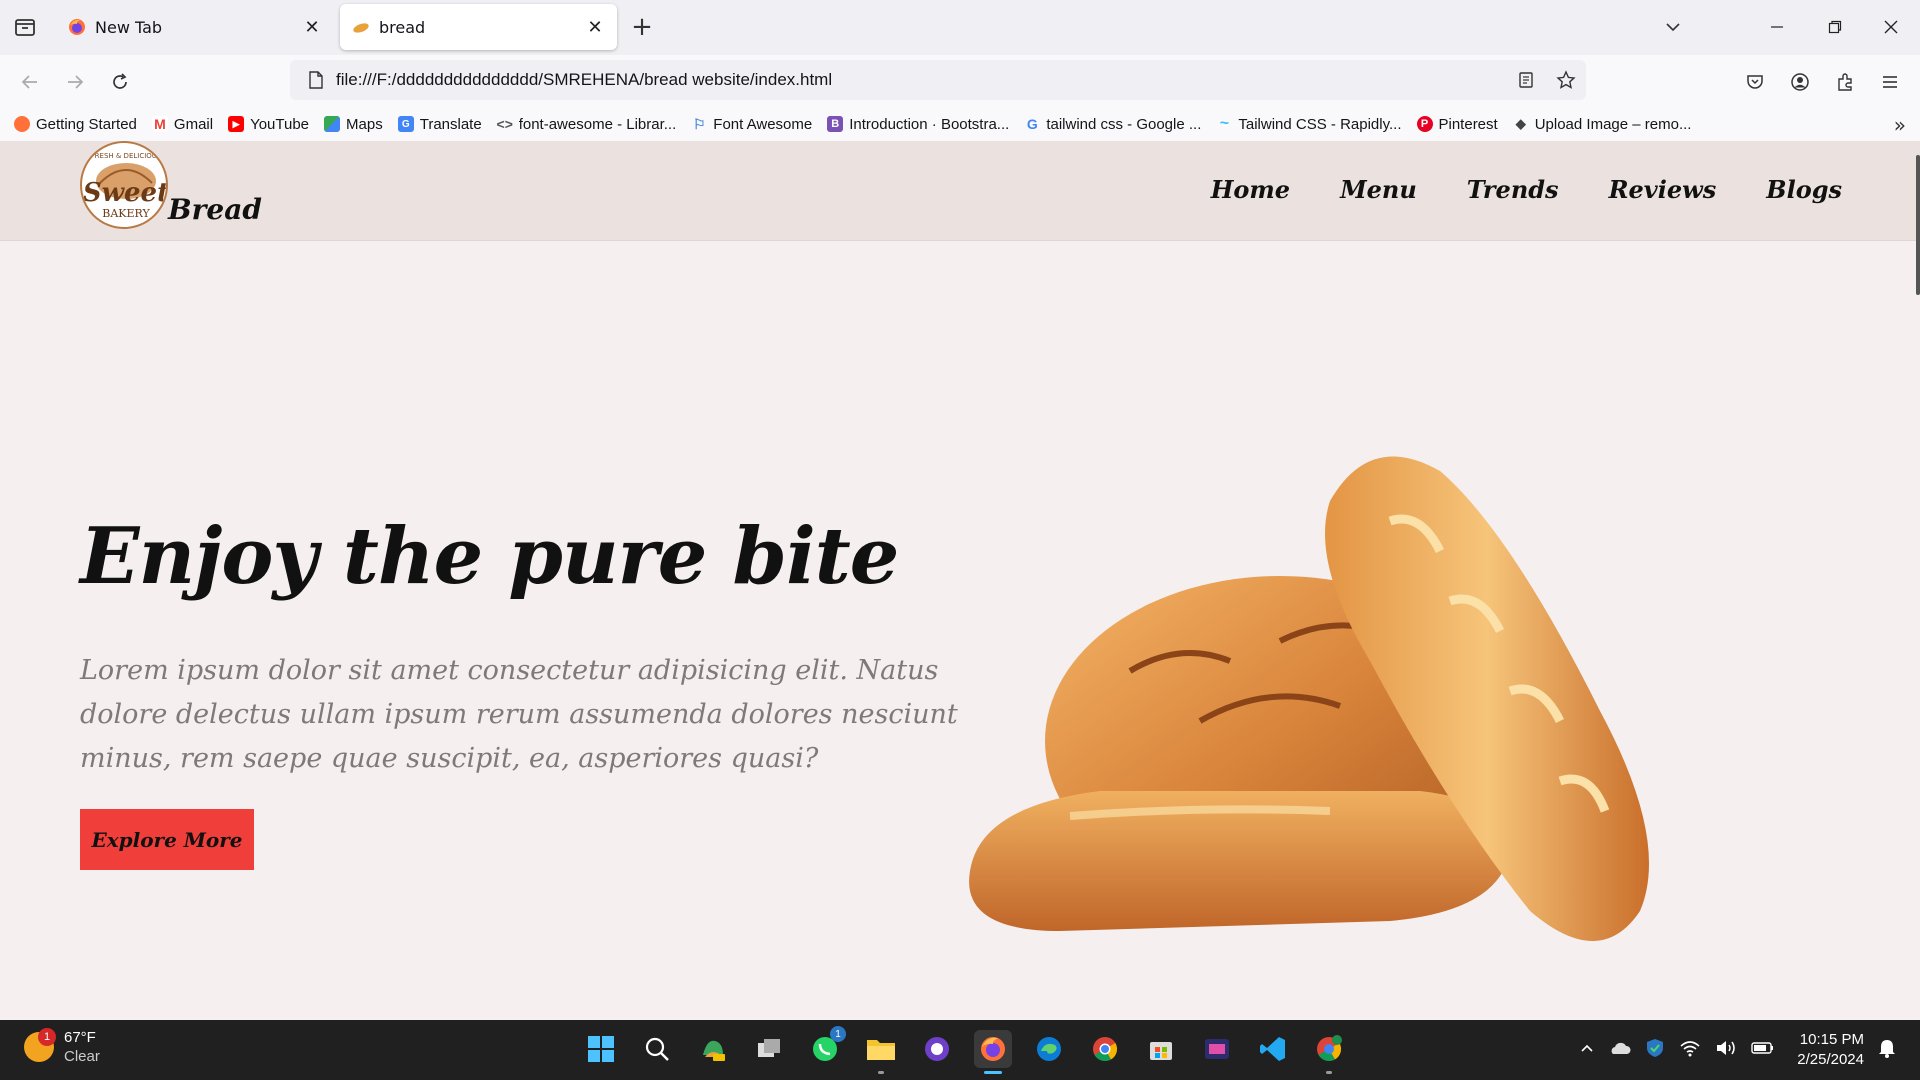 This screenshot has height=1080, width=1920. What do you see at coordinates (30, 82) in the screenshot?
I see `back-icon` at bounding box center [30, 82].